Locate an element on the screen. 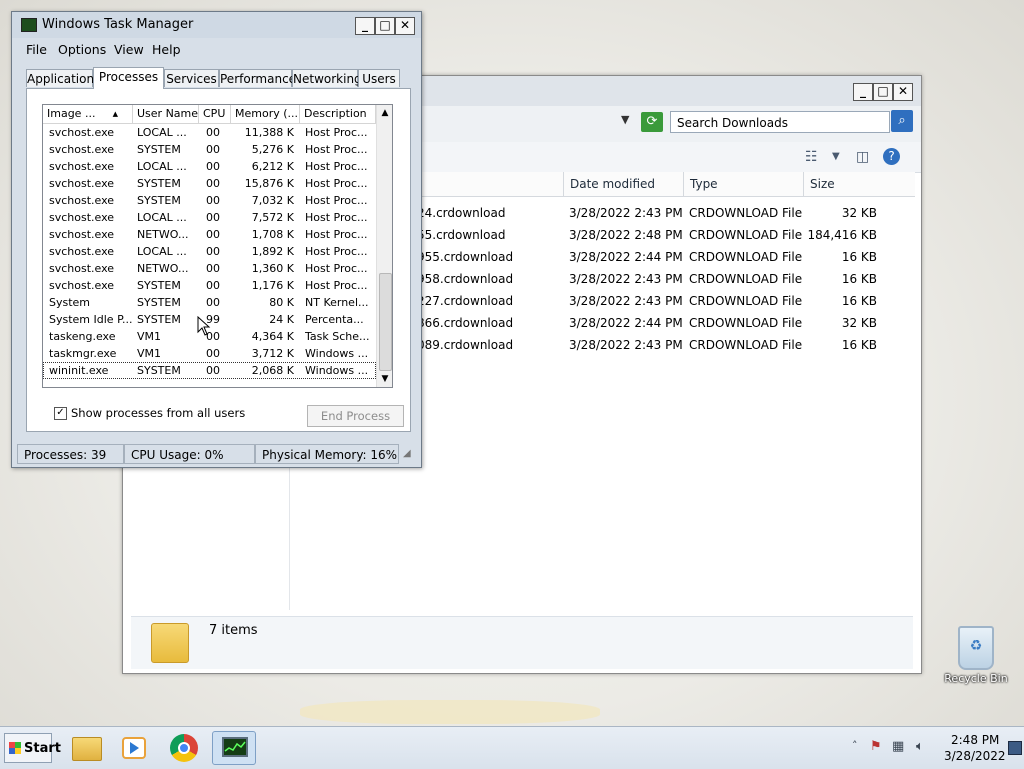  column-type: Type is located at coordinates (743, 184).